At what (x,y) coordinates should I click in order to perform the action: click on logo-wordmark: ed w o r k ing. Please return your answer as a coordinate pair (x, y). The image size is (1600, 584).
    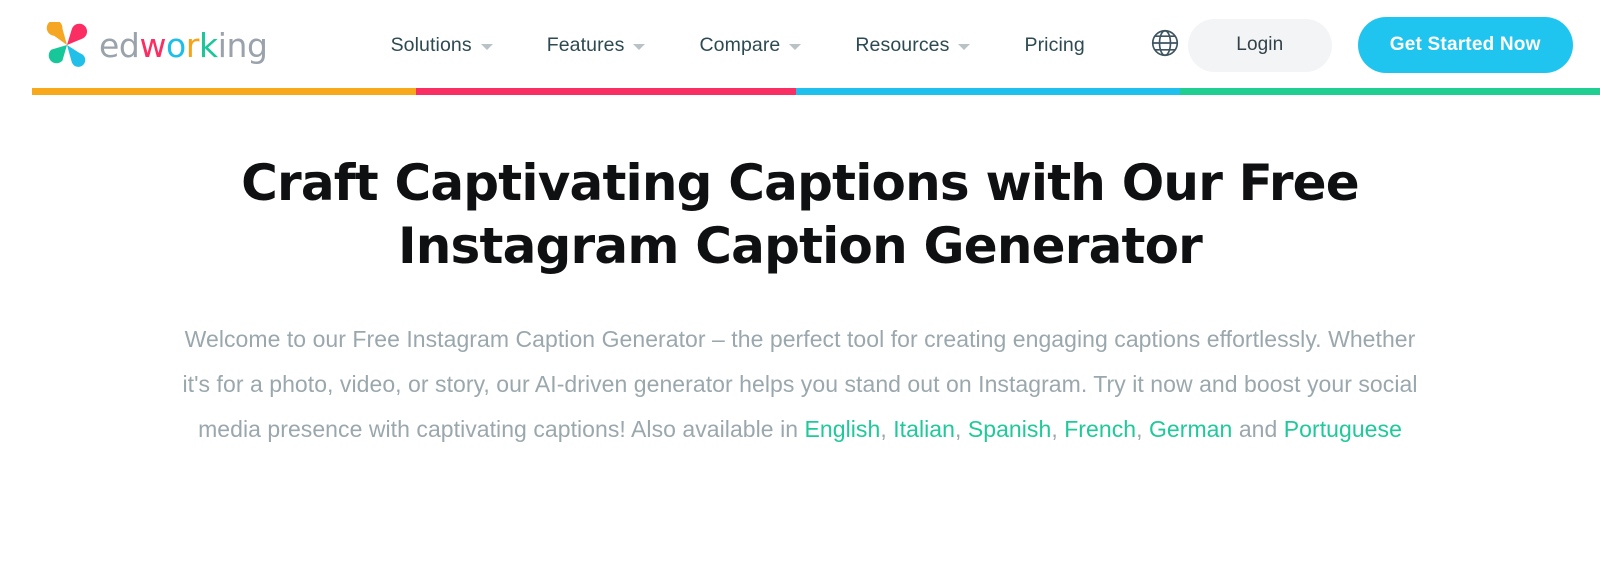
    Looking at the image, I should click on (183, 45).